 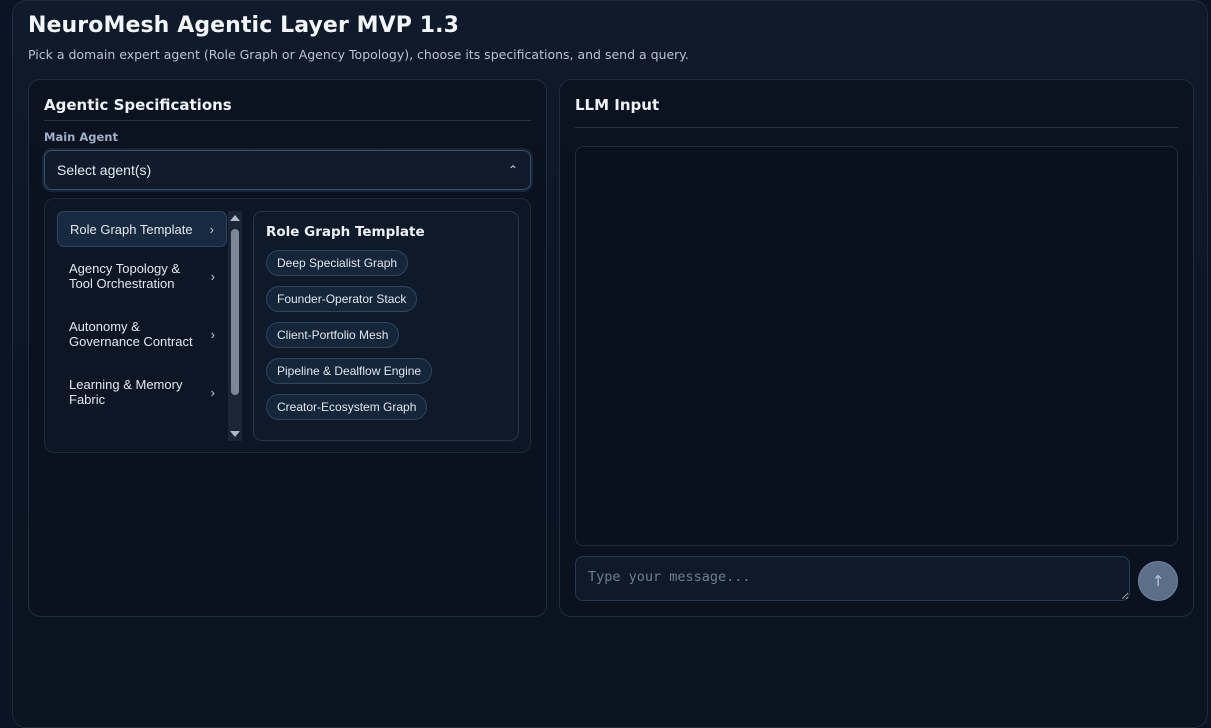 What do you see at coordinates (122, 283) in the screenshot?
I see `category-label: Tool Orchestration` at bounding box center [122, 283].